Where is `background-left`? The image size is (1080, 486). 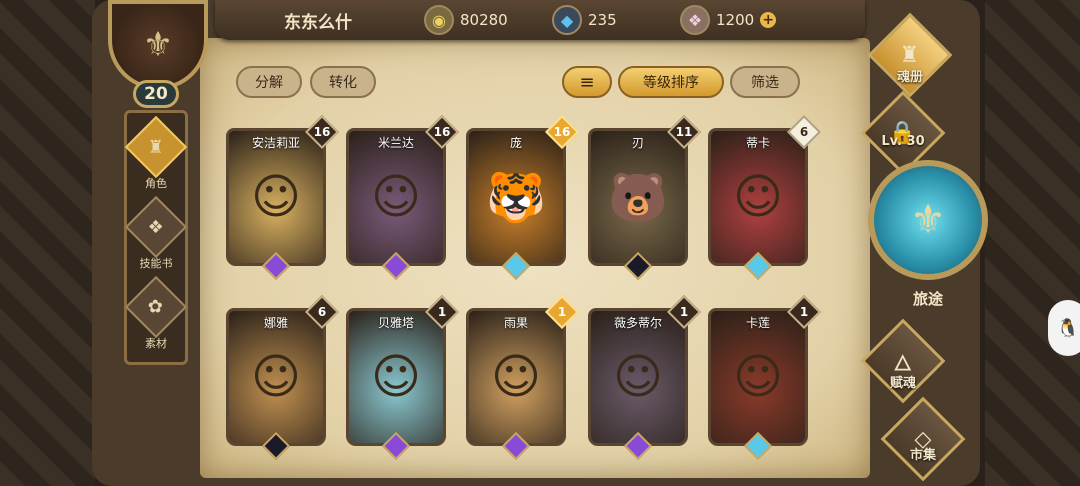
background-left is located at coordinates (47, 243).